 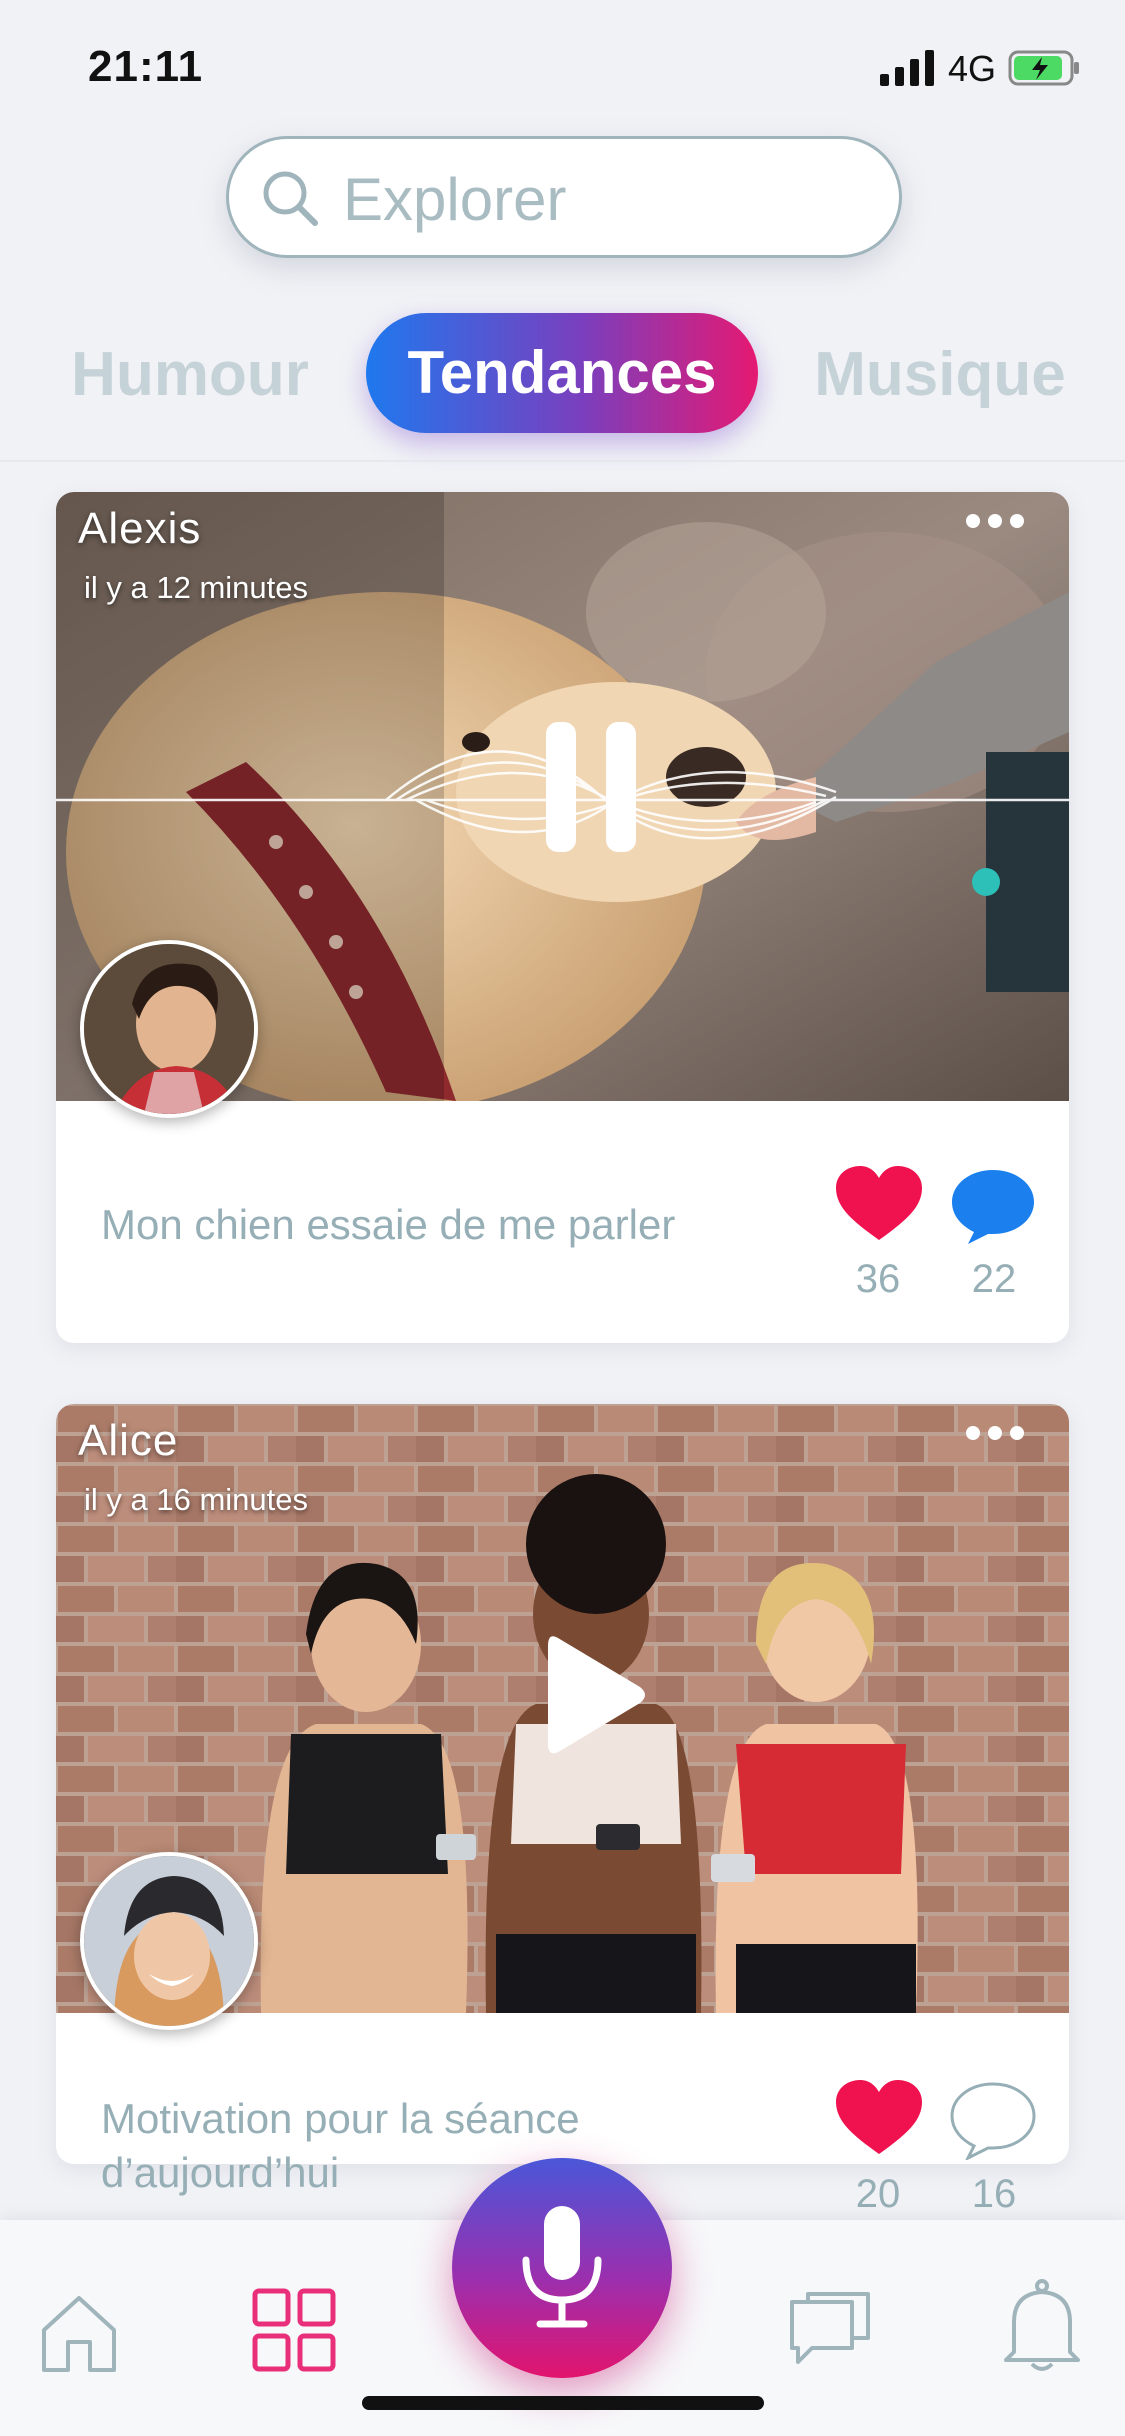 What do you see at coordinates (388, 1224) in the screenshot?
I see `post-caption: Mon chien essaie de me parler` at bounding box center [388, 1224].